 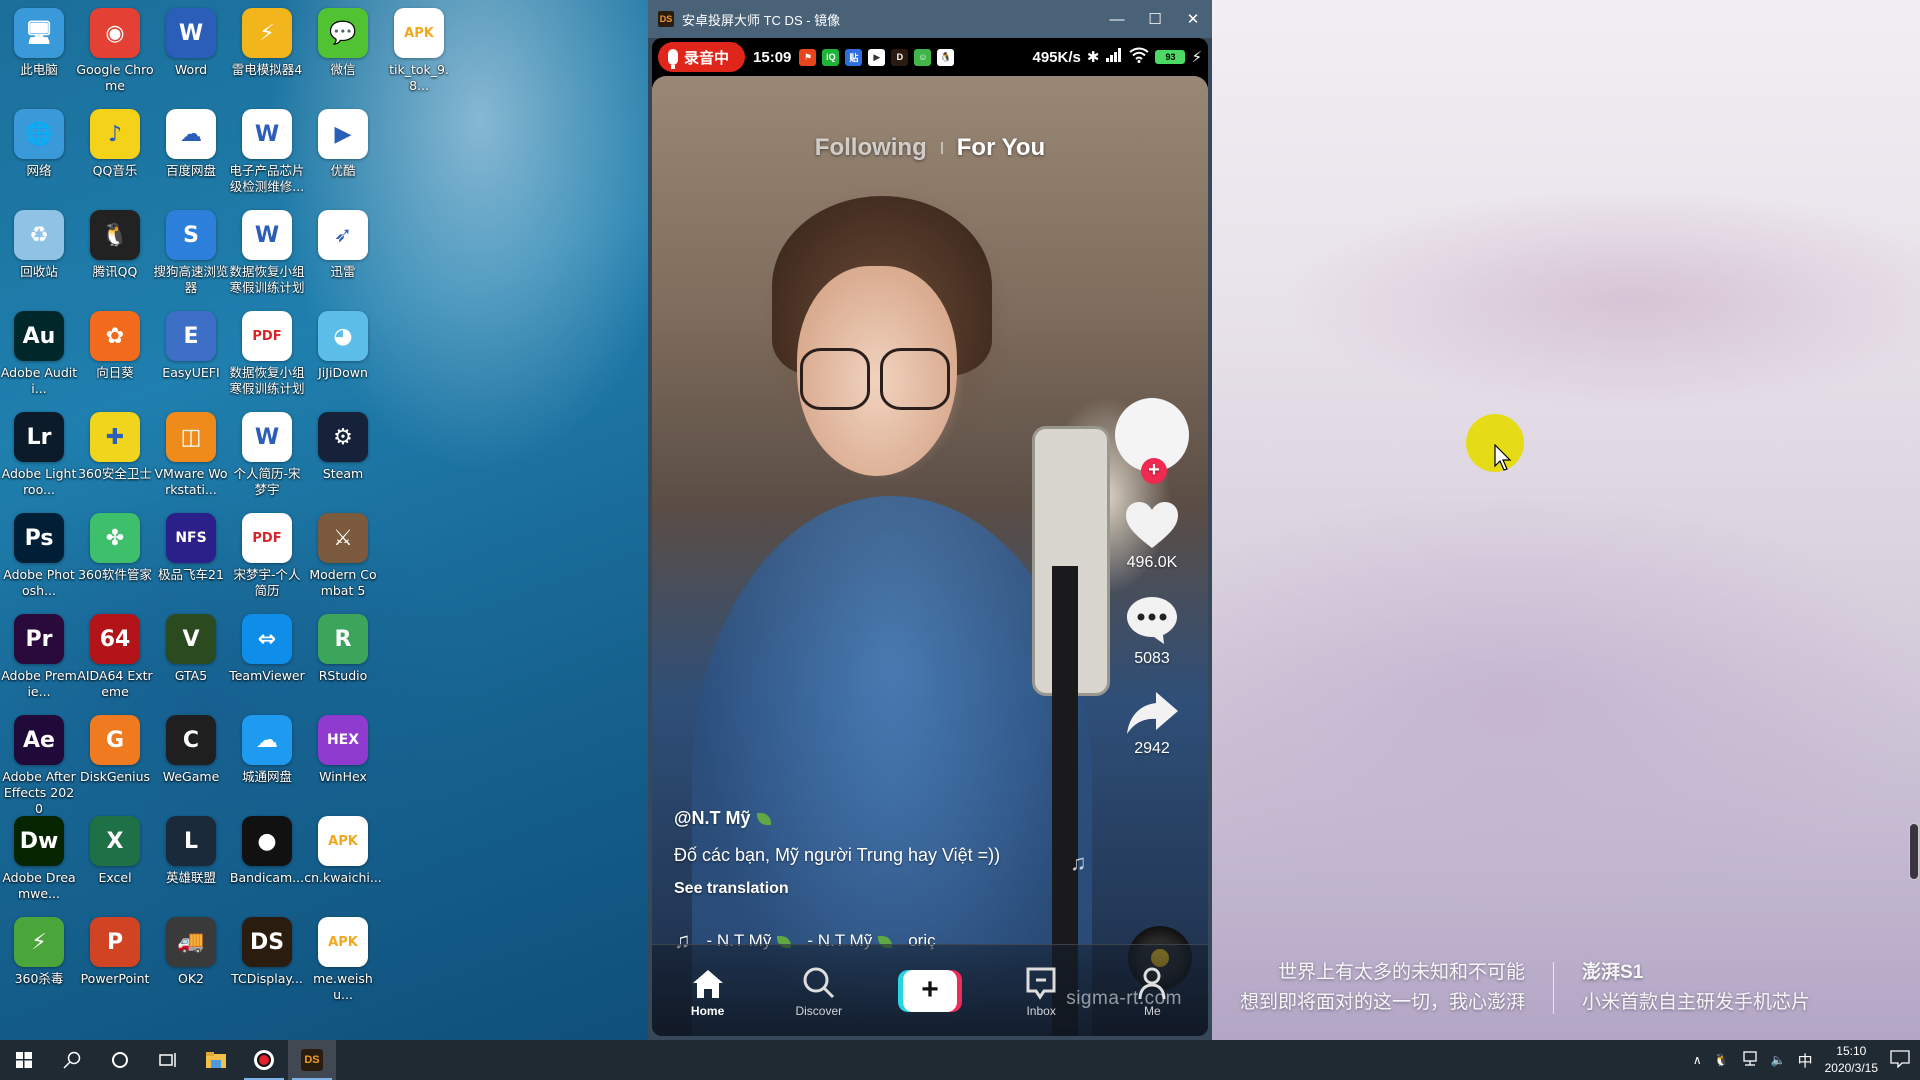 What do you see at coordinates (216, 1060) in the screenshot?
I see `file-explorer-button` at bounding box center [216, 1060].